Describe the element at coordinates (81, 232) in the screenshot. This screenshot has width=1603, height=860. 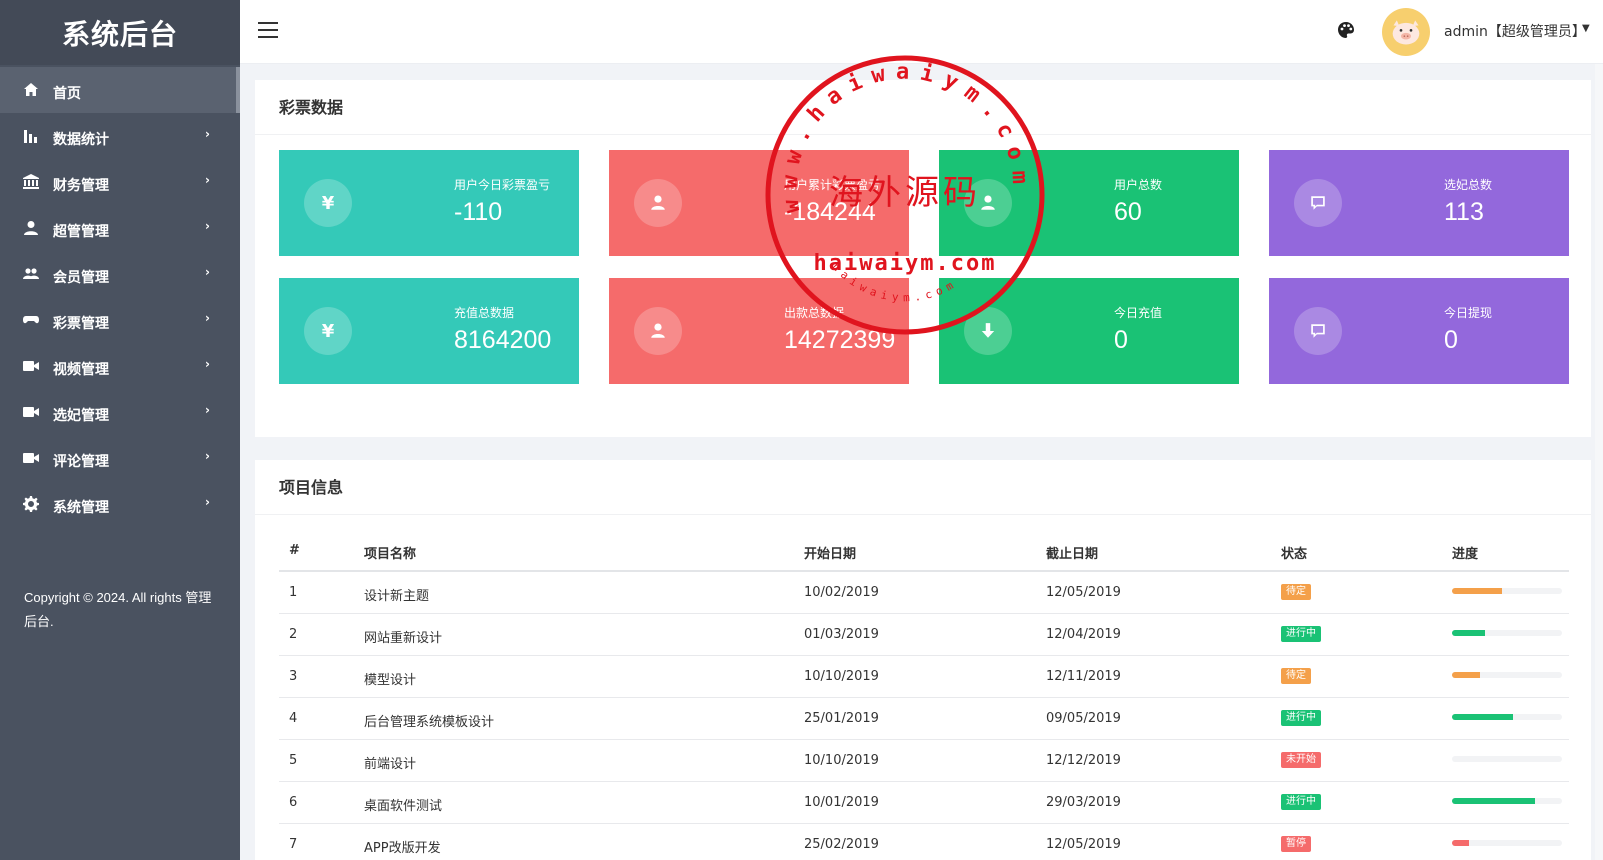
I see `sidebar-item-label: 超管管理` at that location.